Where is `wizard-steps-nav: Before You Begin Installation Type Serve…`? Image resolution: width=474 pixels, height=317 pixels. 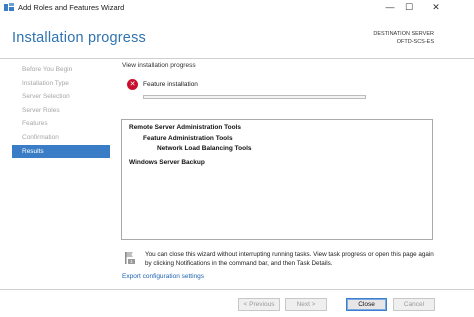 wizard-steps-nav: Before You Begin Installation Type Serve… is located at coordinates (61, 111).